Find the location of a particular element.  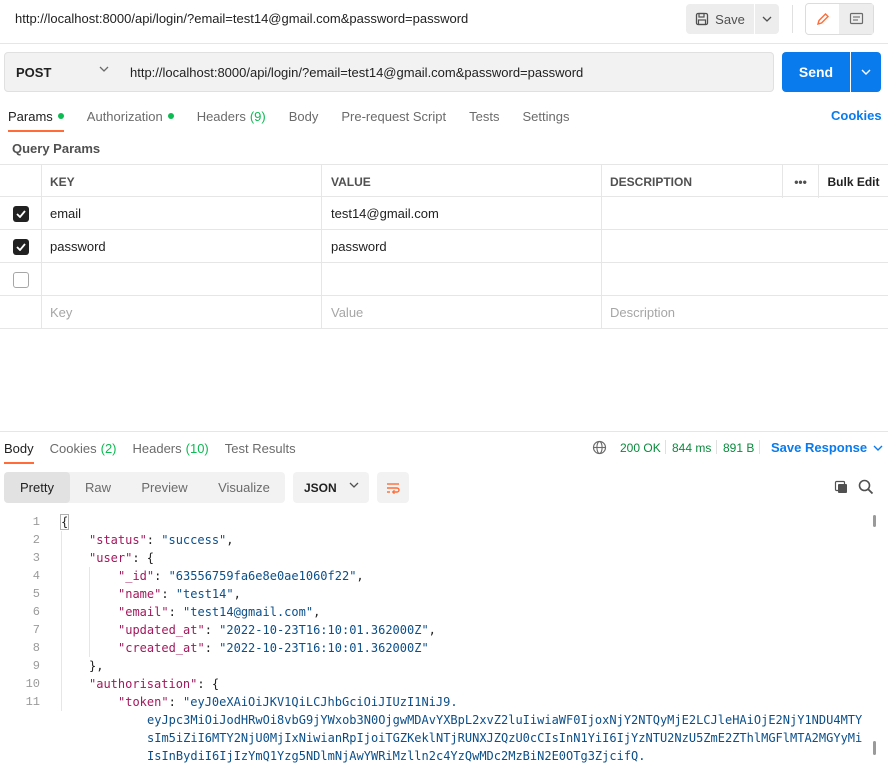

tab-settings-label: Settings is located at coordinates (546, 116).